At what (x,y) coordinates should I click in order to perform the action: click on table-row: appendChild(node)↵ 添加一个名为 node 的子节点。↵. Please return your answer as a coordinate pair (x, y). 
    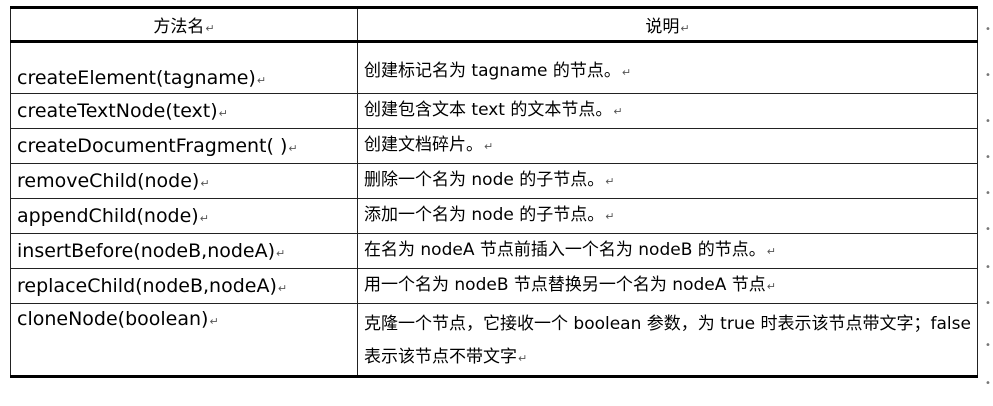
    Looking at the image, I should click on (494, 216).